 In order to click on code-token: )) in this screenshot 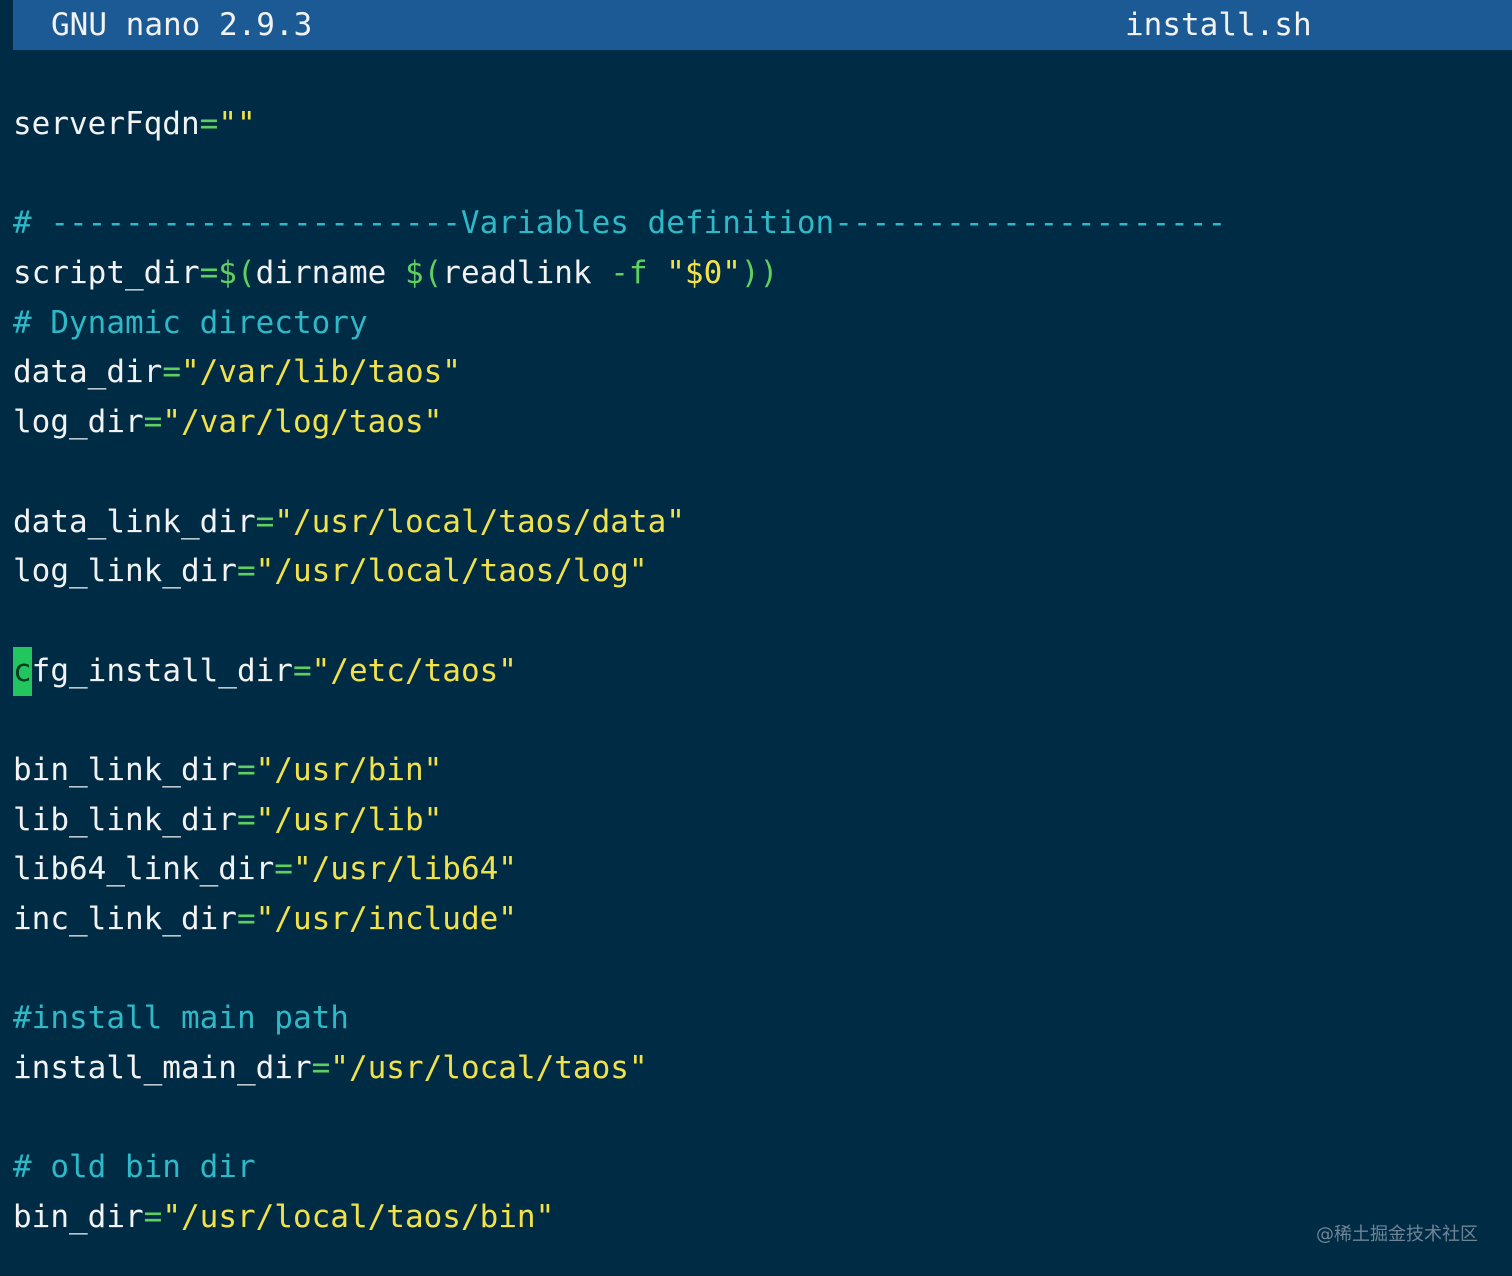, I will do `click(759, 273)`.